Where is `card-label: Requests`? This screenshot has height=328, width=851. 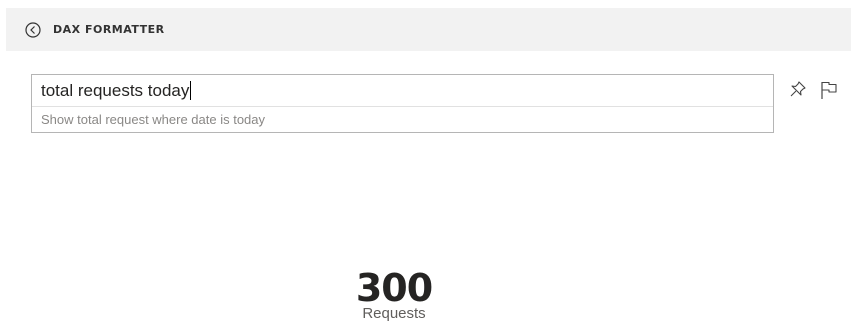
card-label: Requests is located at coordinates (394, 313).